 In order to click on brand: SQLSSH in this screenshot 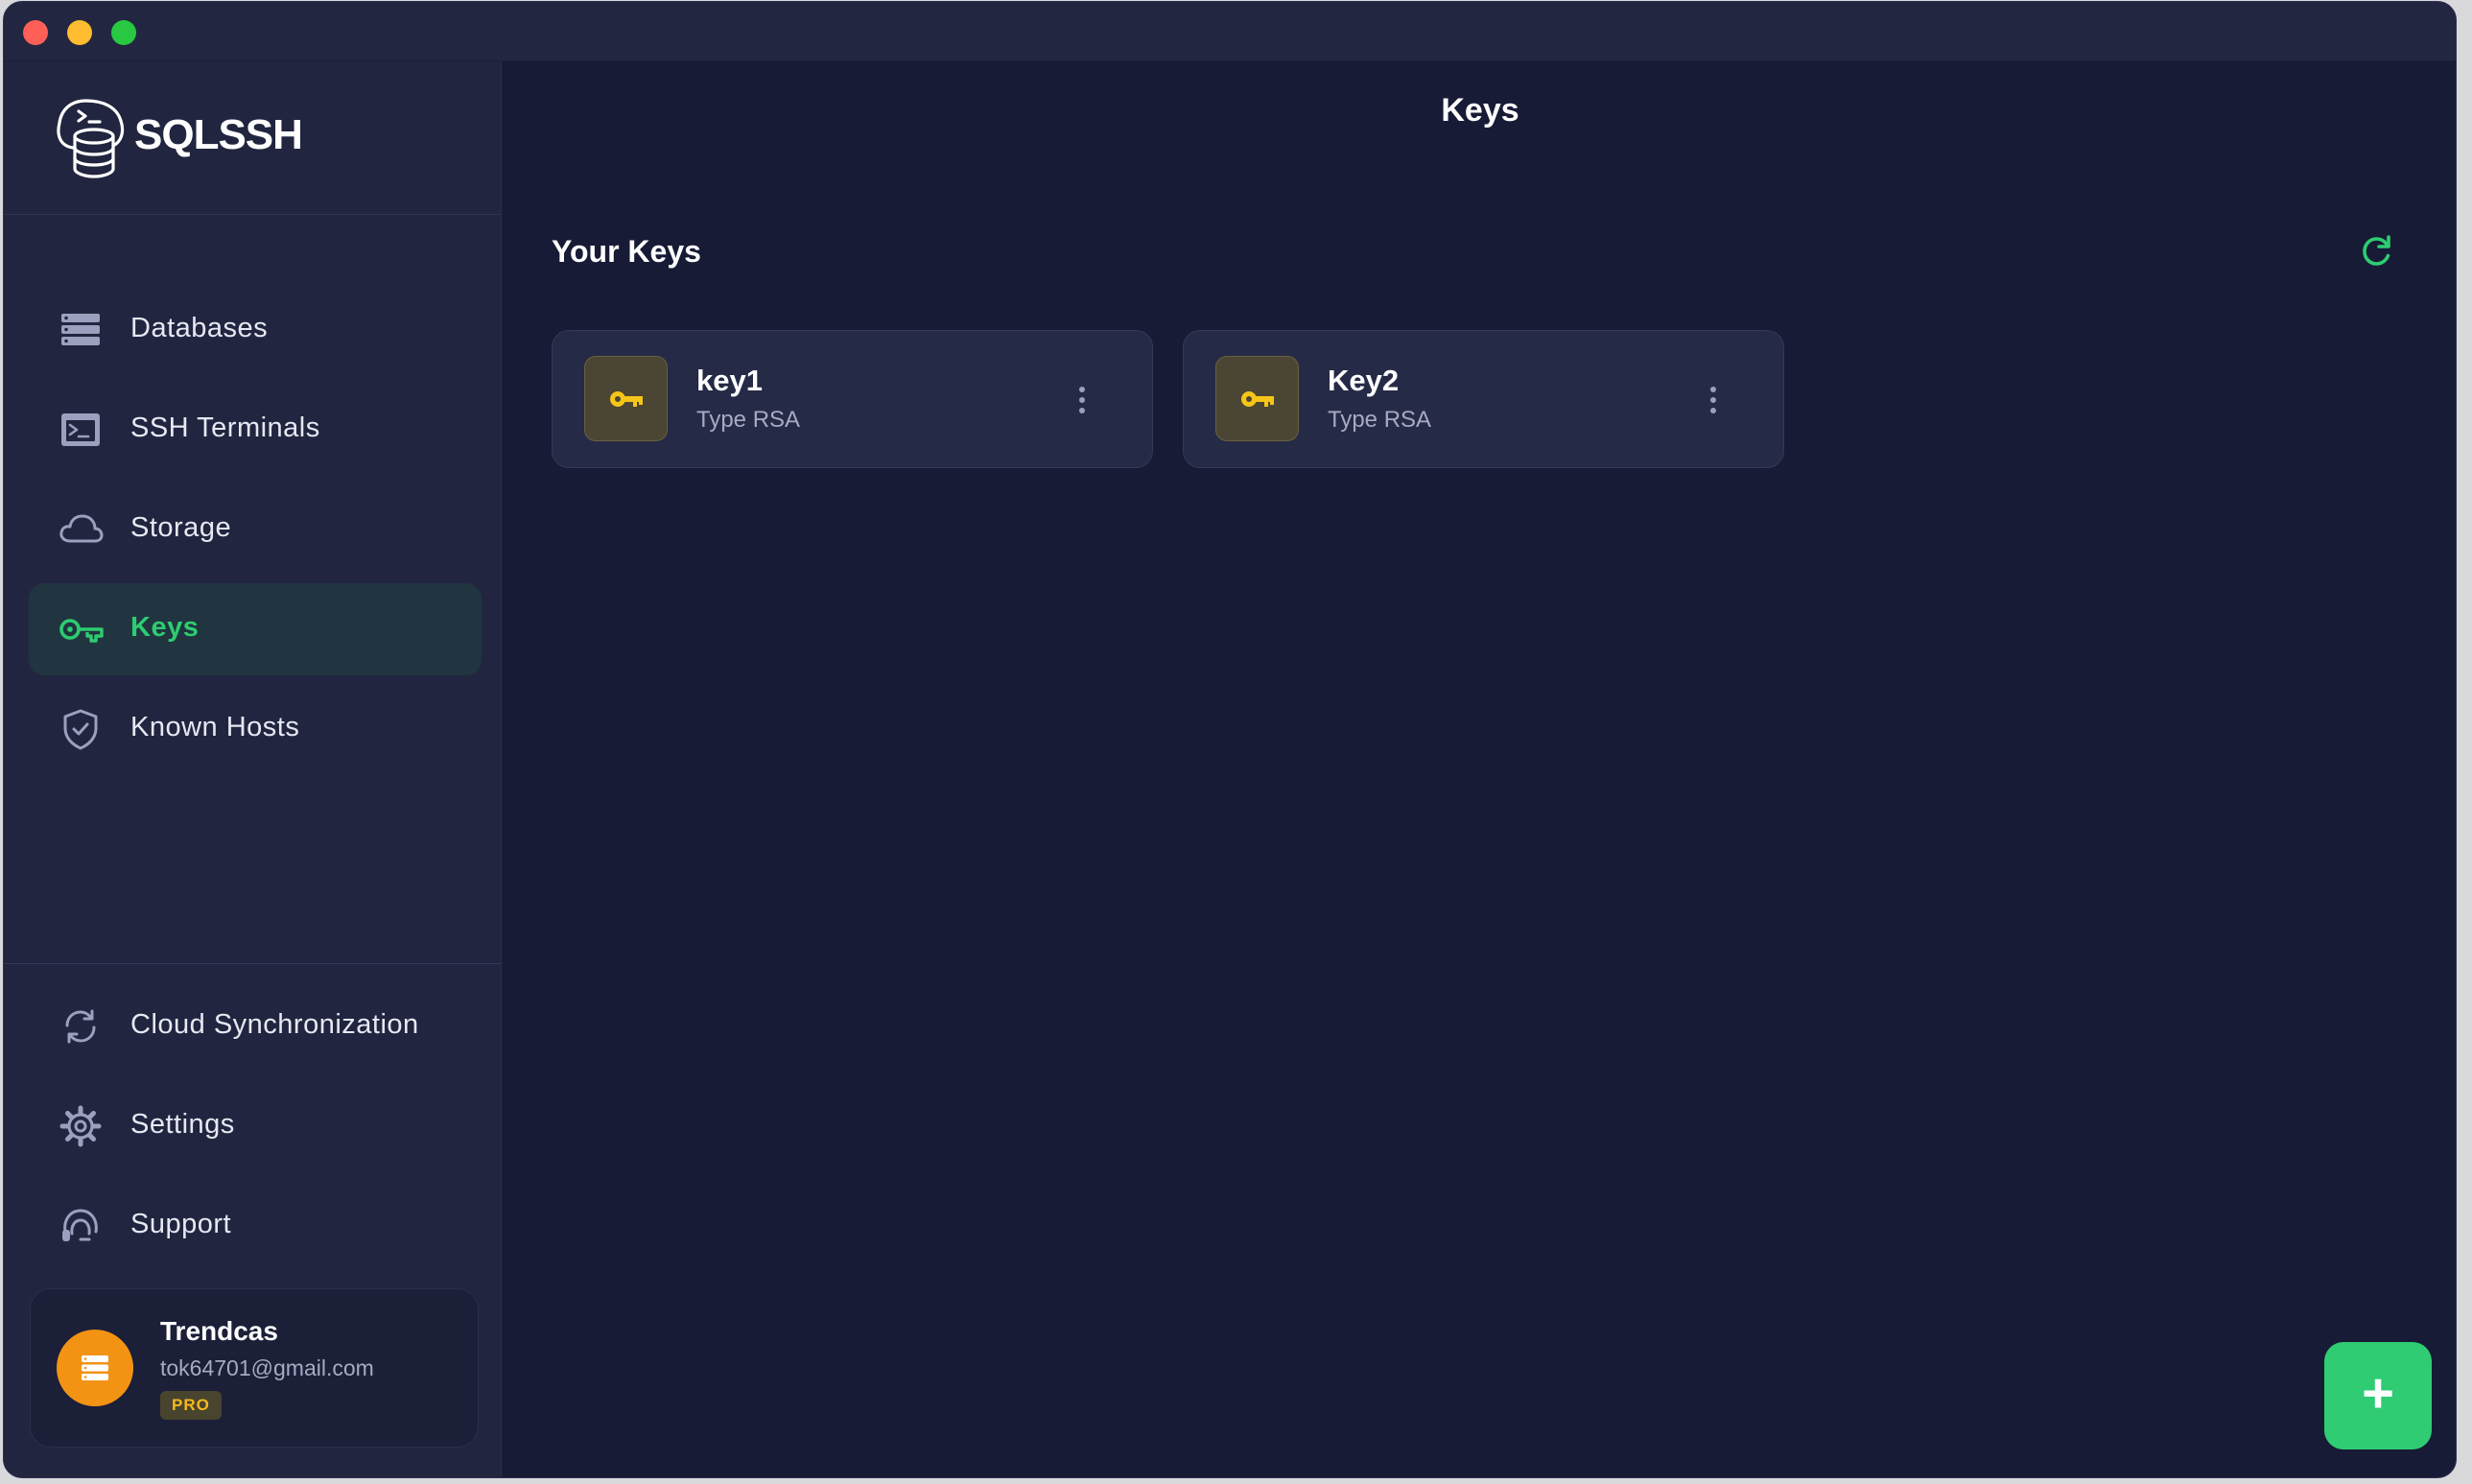, I will do `click(252, 138)`.